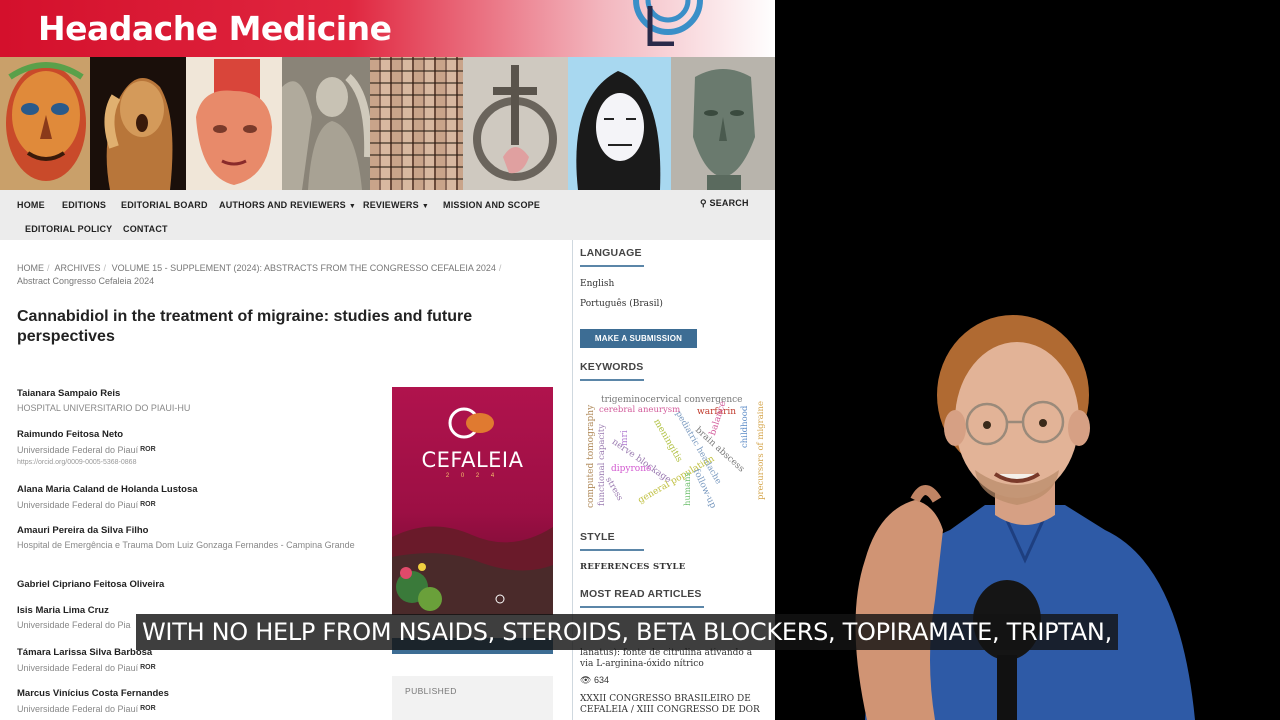  Describe the element at coordinates (45, 123) in the screenshot. I see `art-painted-face-image` at that location.